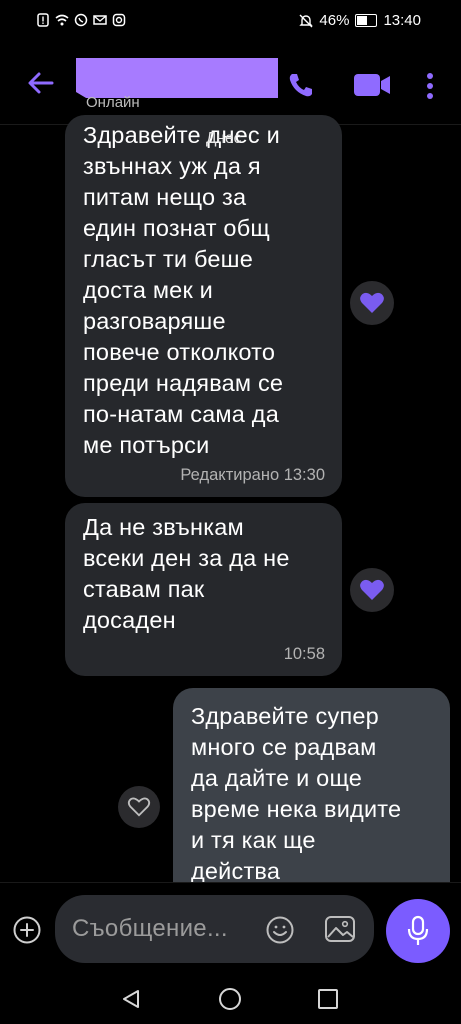  What do you see at coordinates (113, 102) in the screenshot?
I see `contact-status: Онлайн` at bounding box center [113, 102].